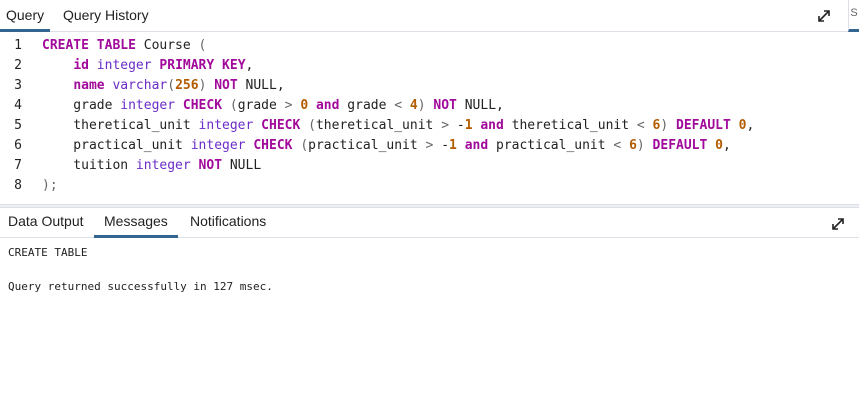 This screenshot has width=859, height=414. I want to click on tab-query: Query, so click(25, 16).